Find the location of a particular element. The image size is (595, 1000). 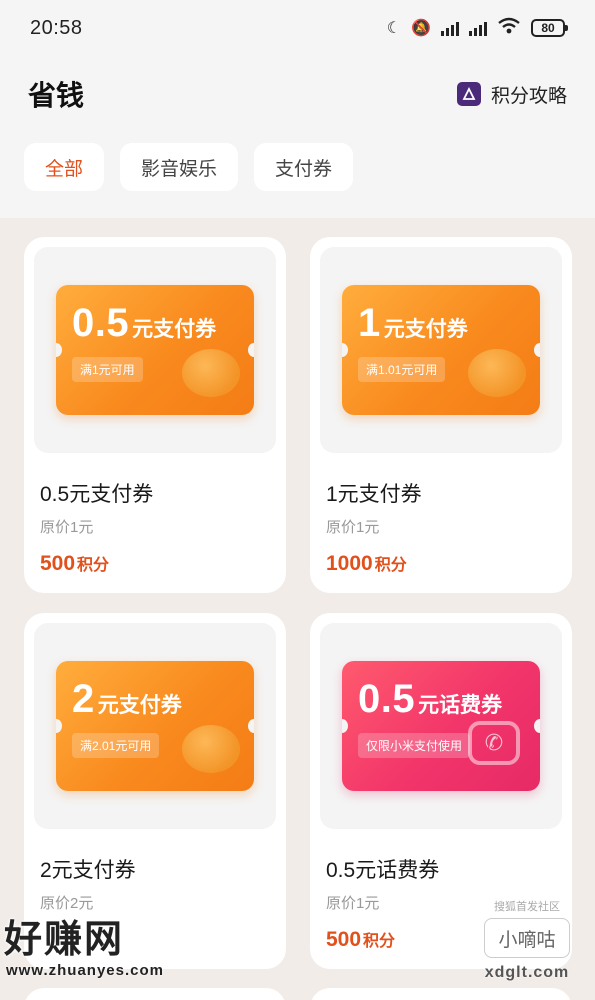

coupon-image: 2 元支付券 满2.01元可用 is located at coordinates (155, 726).